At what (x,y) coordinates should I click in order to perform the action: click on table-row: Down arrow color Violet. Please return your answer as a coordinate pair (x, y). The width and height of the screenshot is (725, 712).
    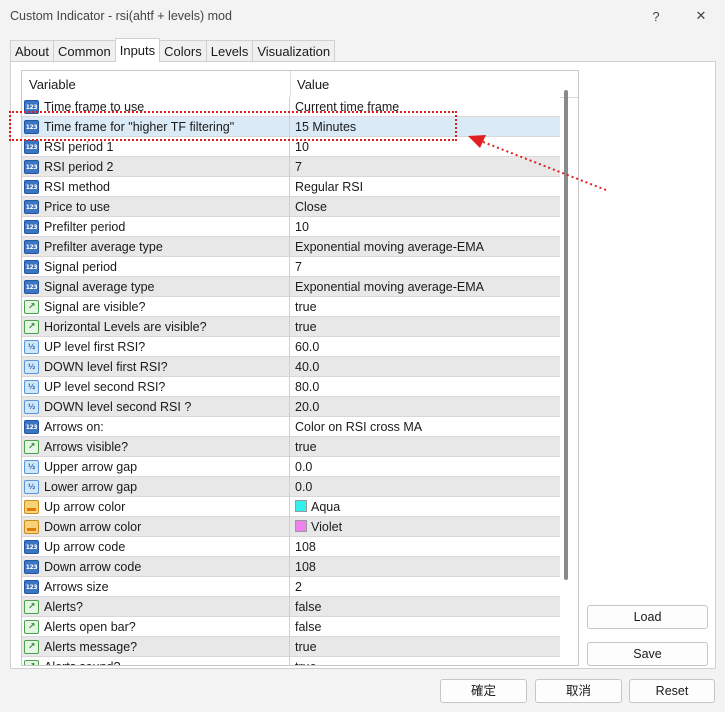
    Looking at the image, I should click on (291, 527).